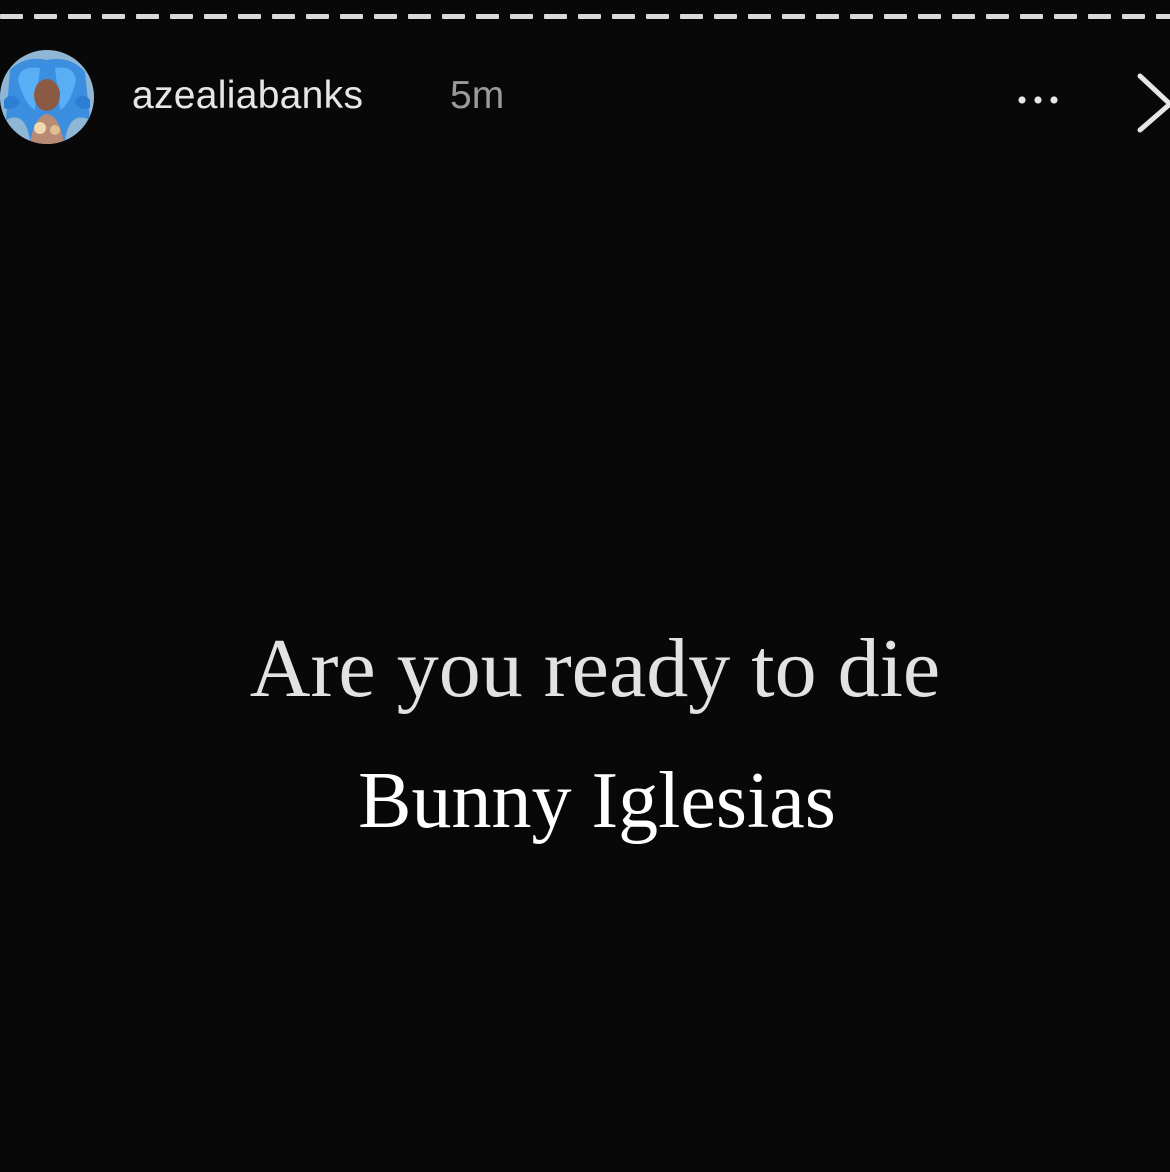  Describe the element at coordinates (597, 801) in the screenshot. I see `story-caption-text: Bunny Iglesias` at that location.